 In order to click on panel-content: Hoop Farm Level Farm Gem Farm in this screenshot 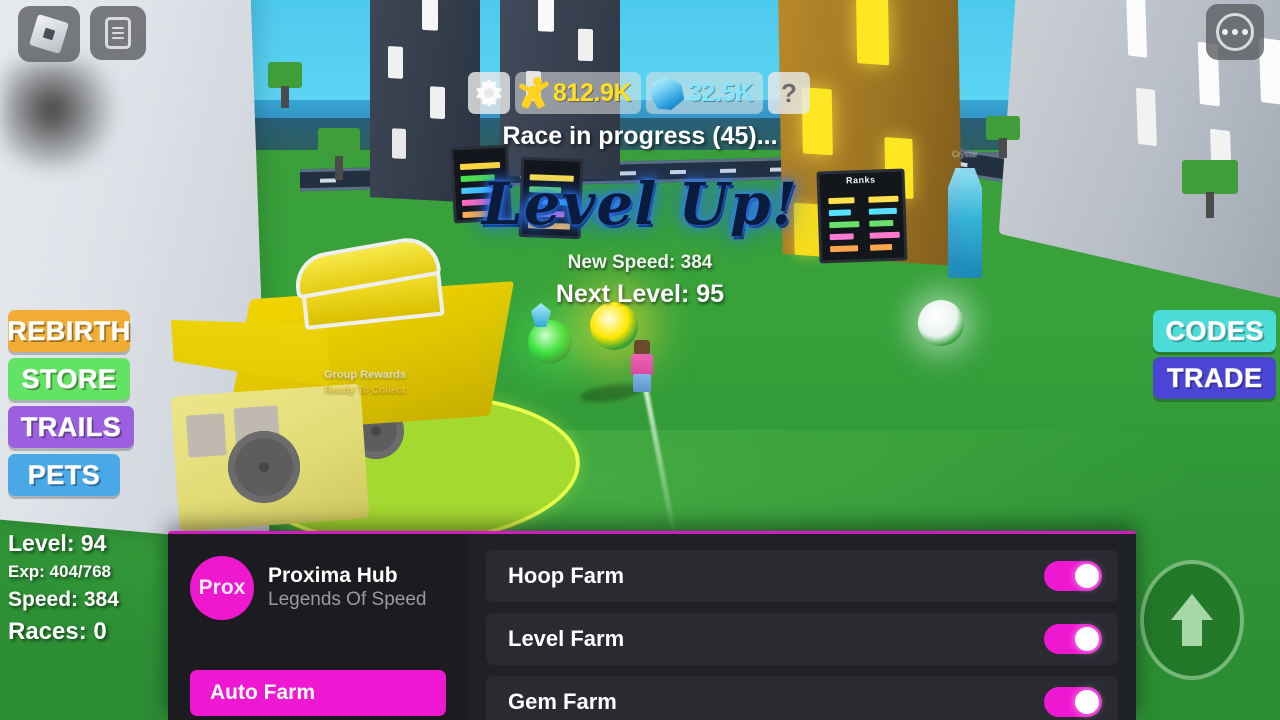, I will do `click(802, 627)`.